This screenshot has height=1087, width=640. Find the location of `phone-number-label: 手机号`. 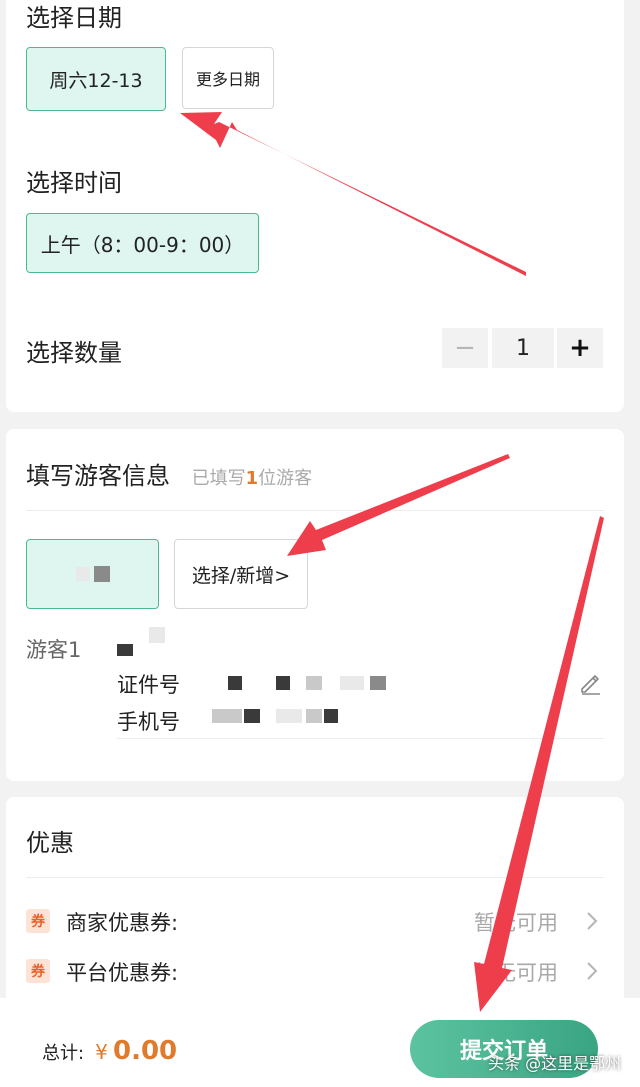

phone-number-label: 手机号 is located at coordinates (148, 722).